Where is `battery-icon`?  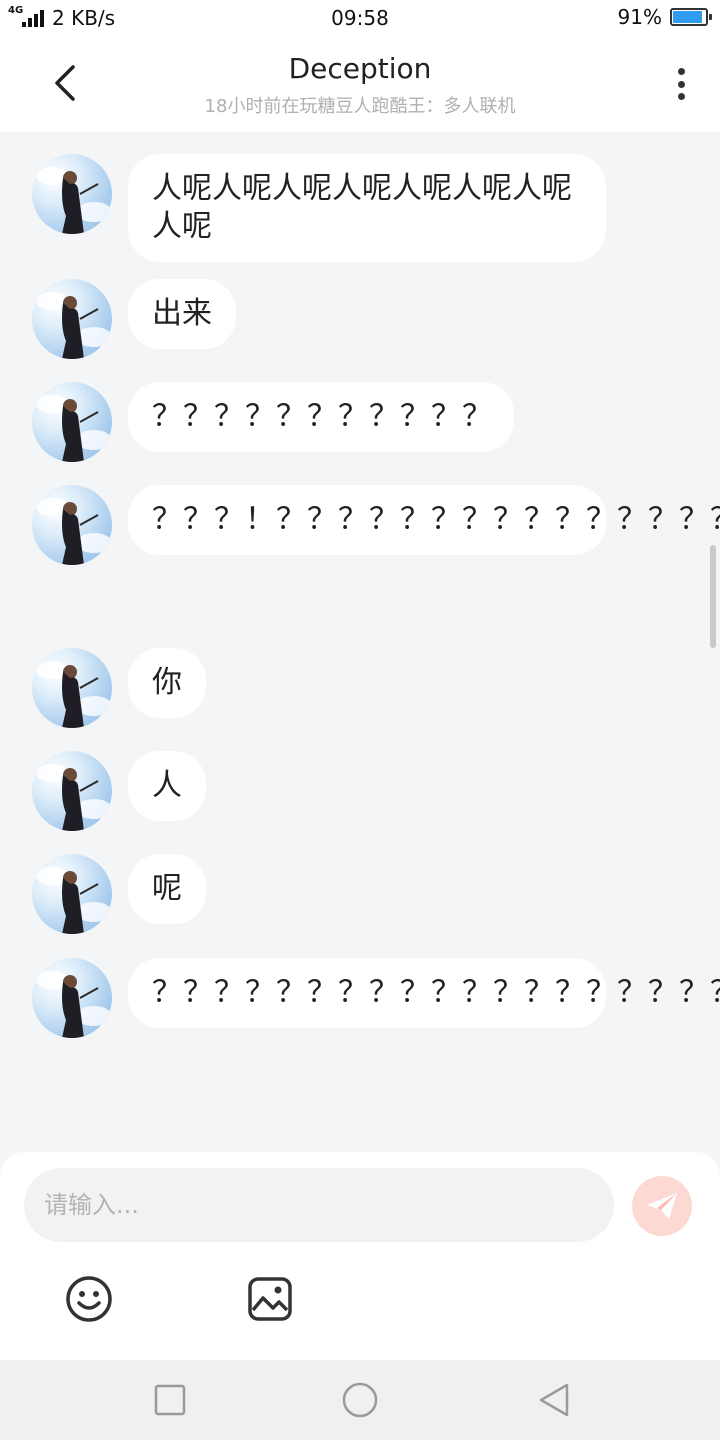 battery-icon is located at coordinates (691, 17).